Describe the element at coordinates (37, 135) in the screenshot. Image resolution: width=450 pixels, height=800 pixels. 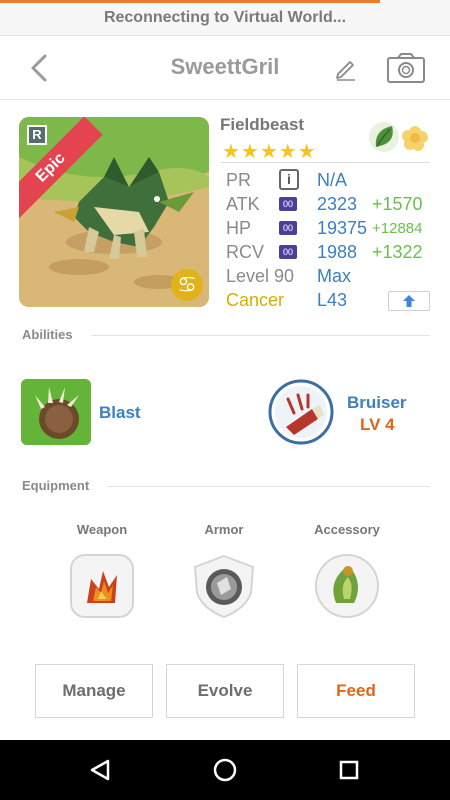
I see `rarity-badge: R` at that location.